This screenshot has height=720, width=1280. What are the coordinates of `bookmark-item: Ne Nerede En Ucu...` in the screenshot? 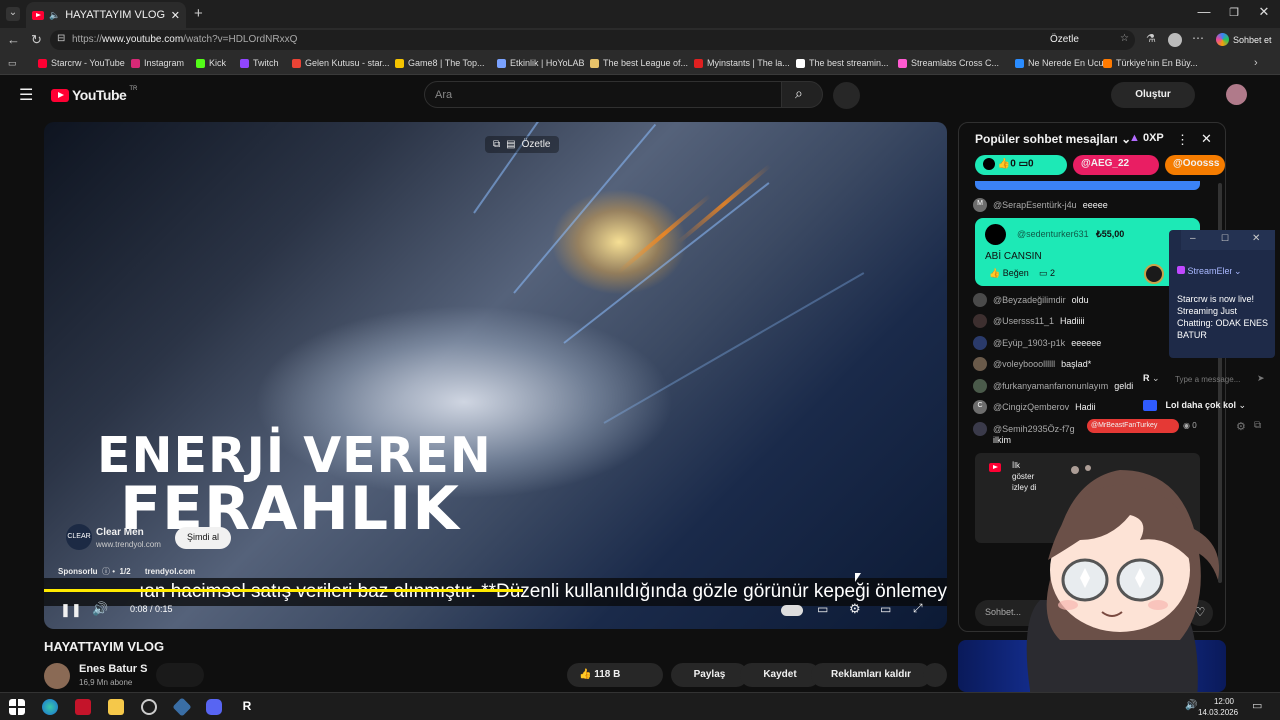 It's located at (1063, 63).